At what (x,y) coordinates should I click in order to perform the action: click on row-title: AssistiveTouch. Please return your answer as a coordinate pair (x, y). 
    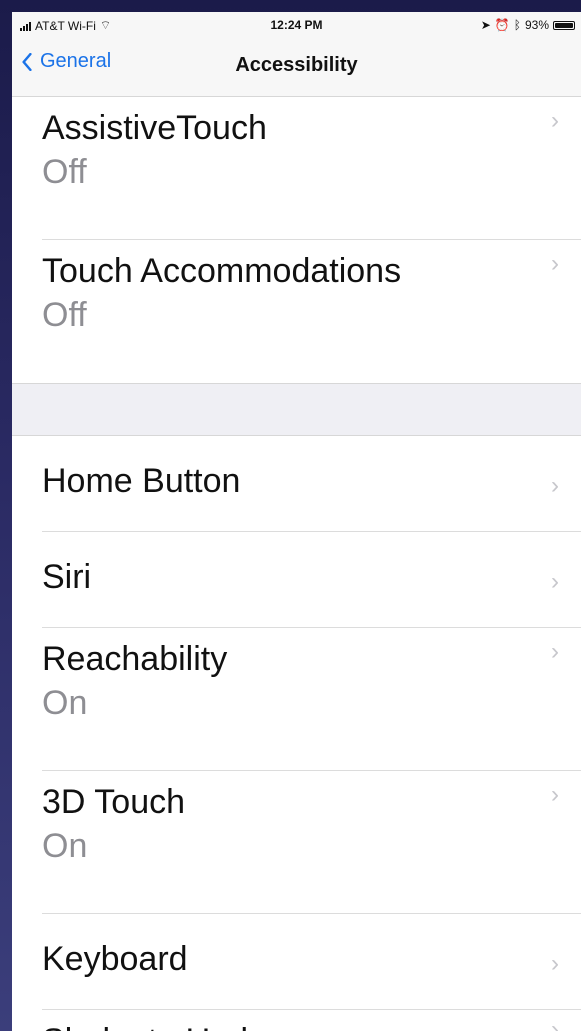
    Looking at the image, I should click on (154, 128).